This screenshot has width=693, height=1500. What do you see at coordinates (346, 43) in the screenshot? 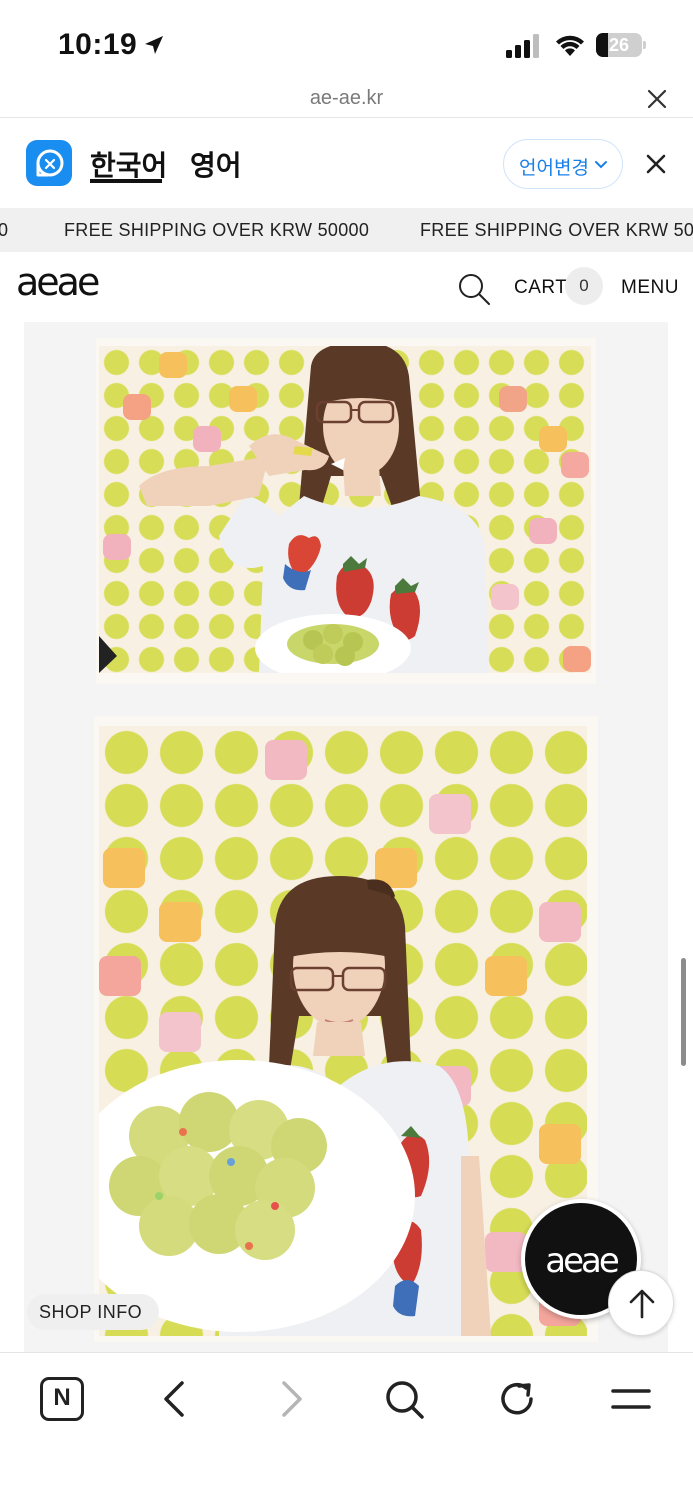
I see `status-bar: 10:19 26` at bounding box center [346, 43].